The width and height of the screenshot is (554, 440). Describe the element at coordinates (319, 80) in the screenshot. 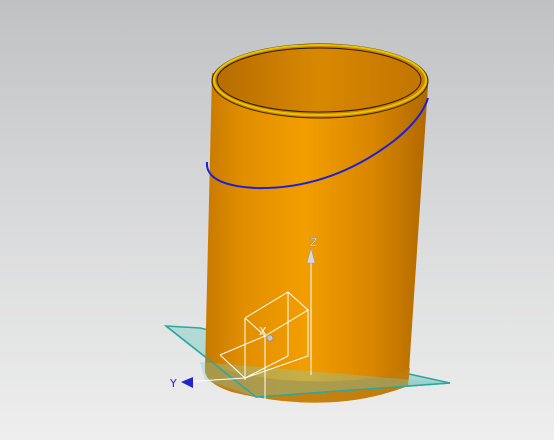

I see `cylinder-inner-wall` at that location.